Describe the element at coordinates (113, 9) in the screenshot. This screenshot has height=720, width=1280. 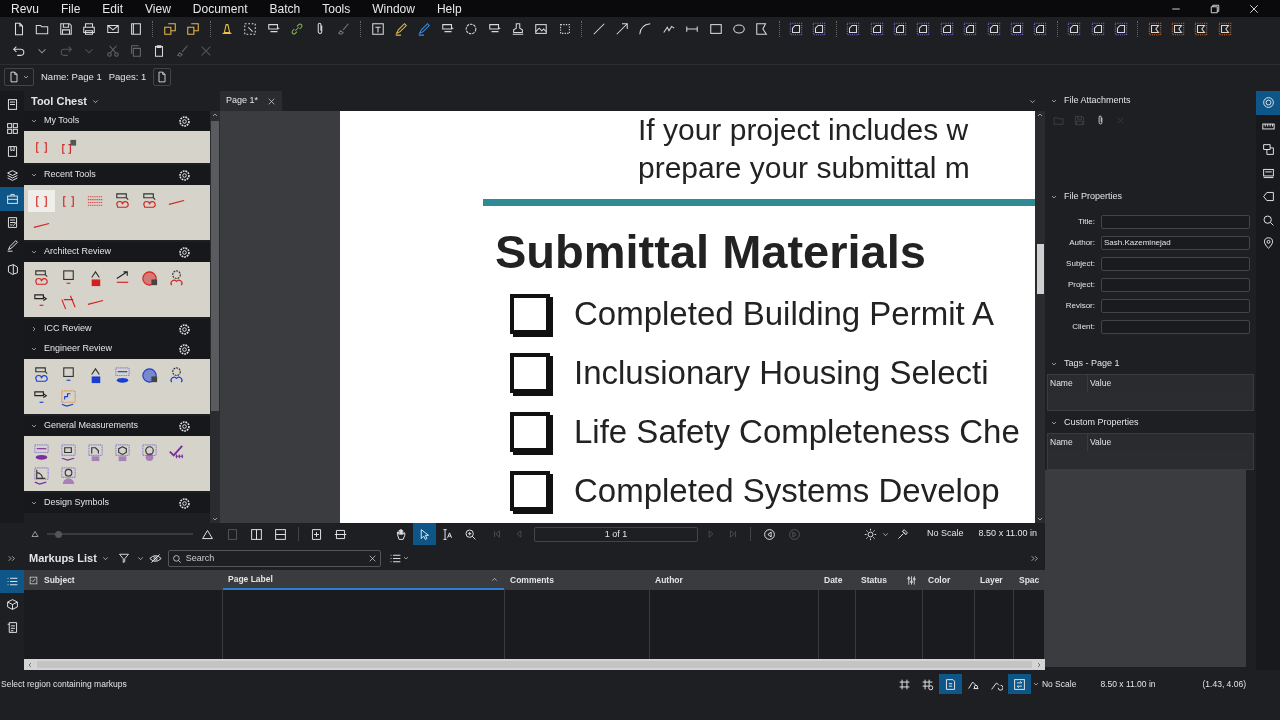
I see `menu-item: Edit` at that location.